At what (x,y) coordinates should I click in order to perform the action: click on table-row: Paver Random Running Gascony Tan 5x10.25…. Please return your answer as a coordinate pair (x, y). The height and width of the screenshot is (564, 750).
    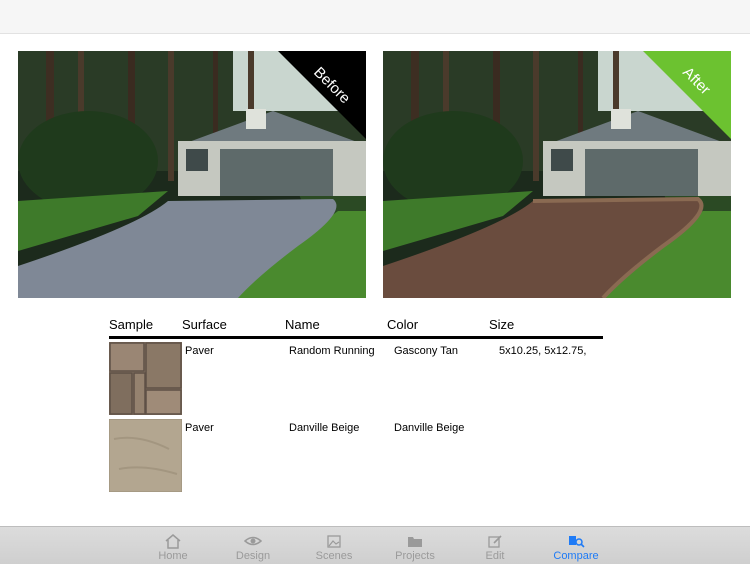
    Looking at the image, I should click on (356, 377).